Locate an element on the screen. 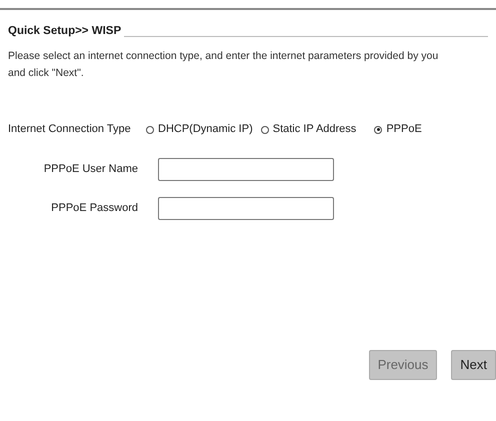 The image size is (496, 421). field-label: PPPoE Password is located at coordinates (94, 208).